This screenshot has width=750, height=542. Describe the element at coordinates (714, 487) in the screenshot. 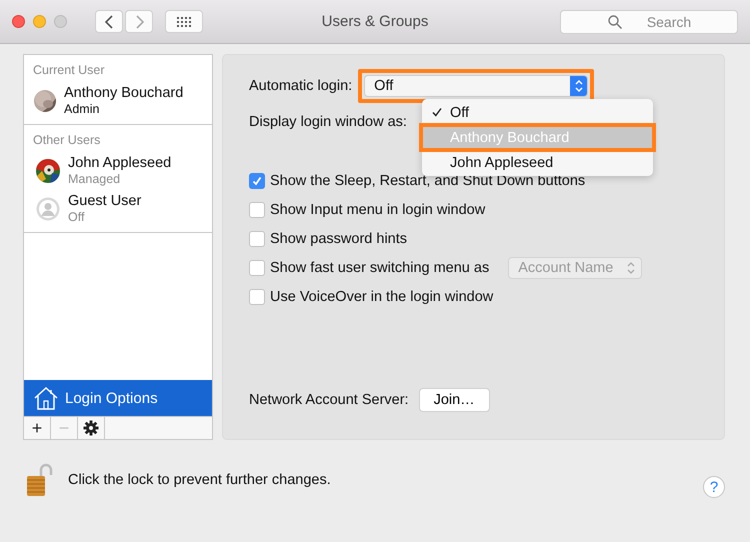

I see `help-button: ?` at that location.